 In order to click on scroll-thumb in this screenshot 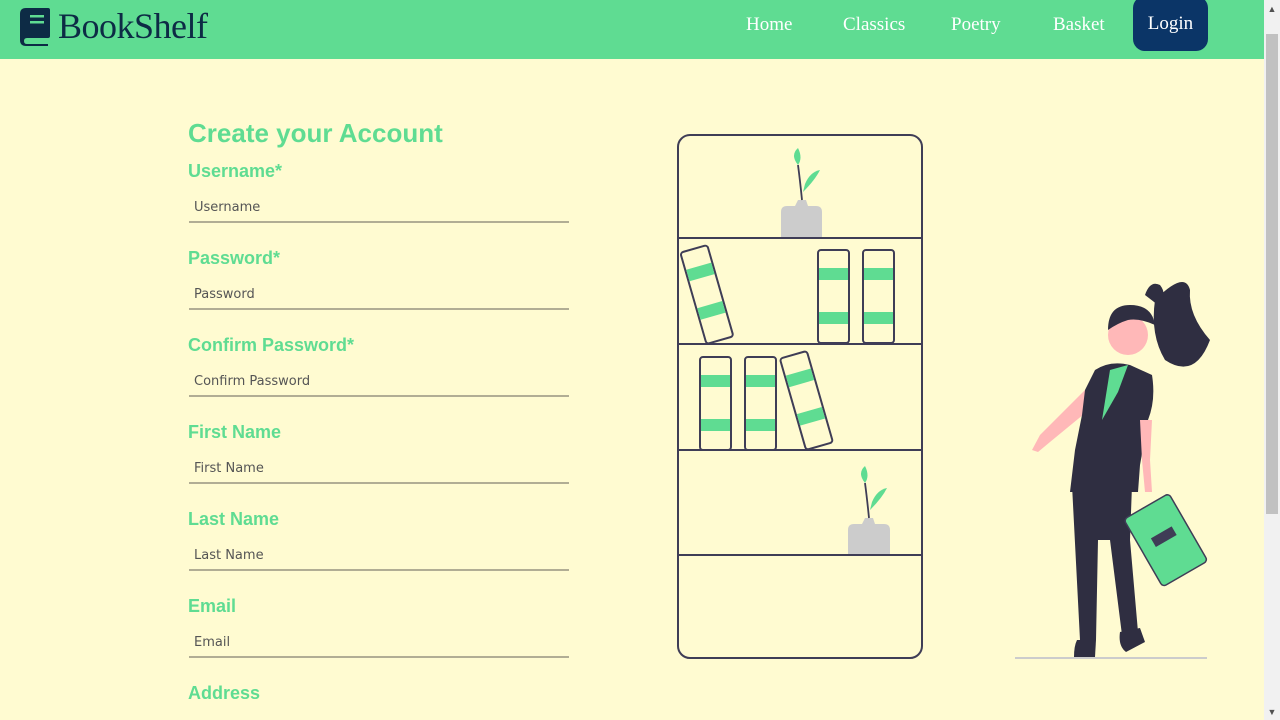, I will do `click(1272, 274)`.